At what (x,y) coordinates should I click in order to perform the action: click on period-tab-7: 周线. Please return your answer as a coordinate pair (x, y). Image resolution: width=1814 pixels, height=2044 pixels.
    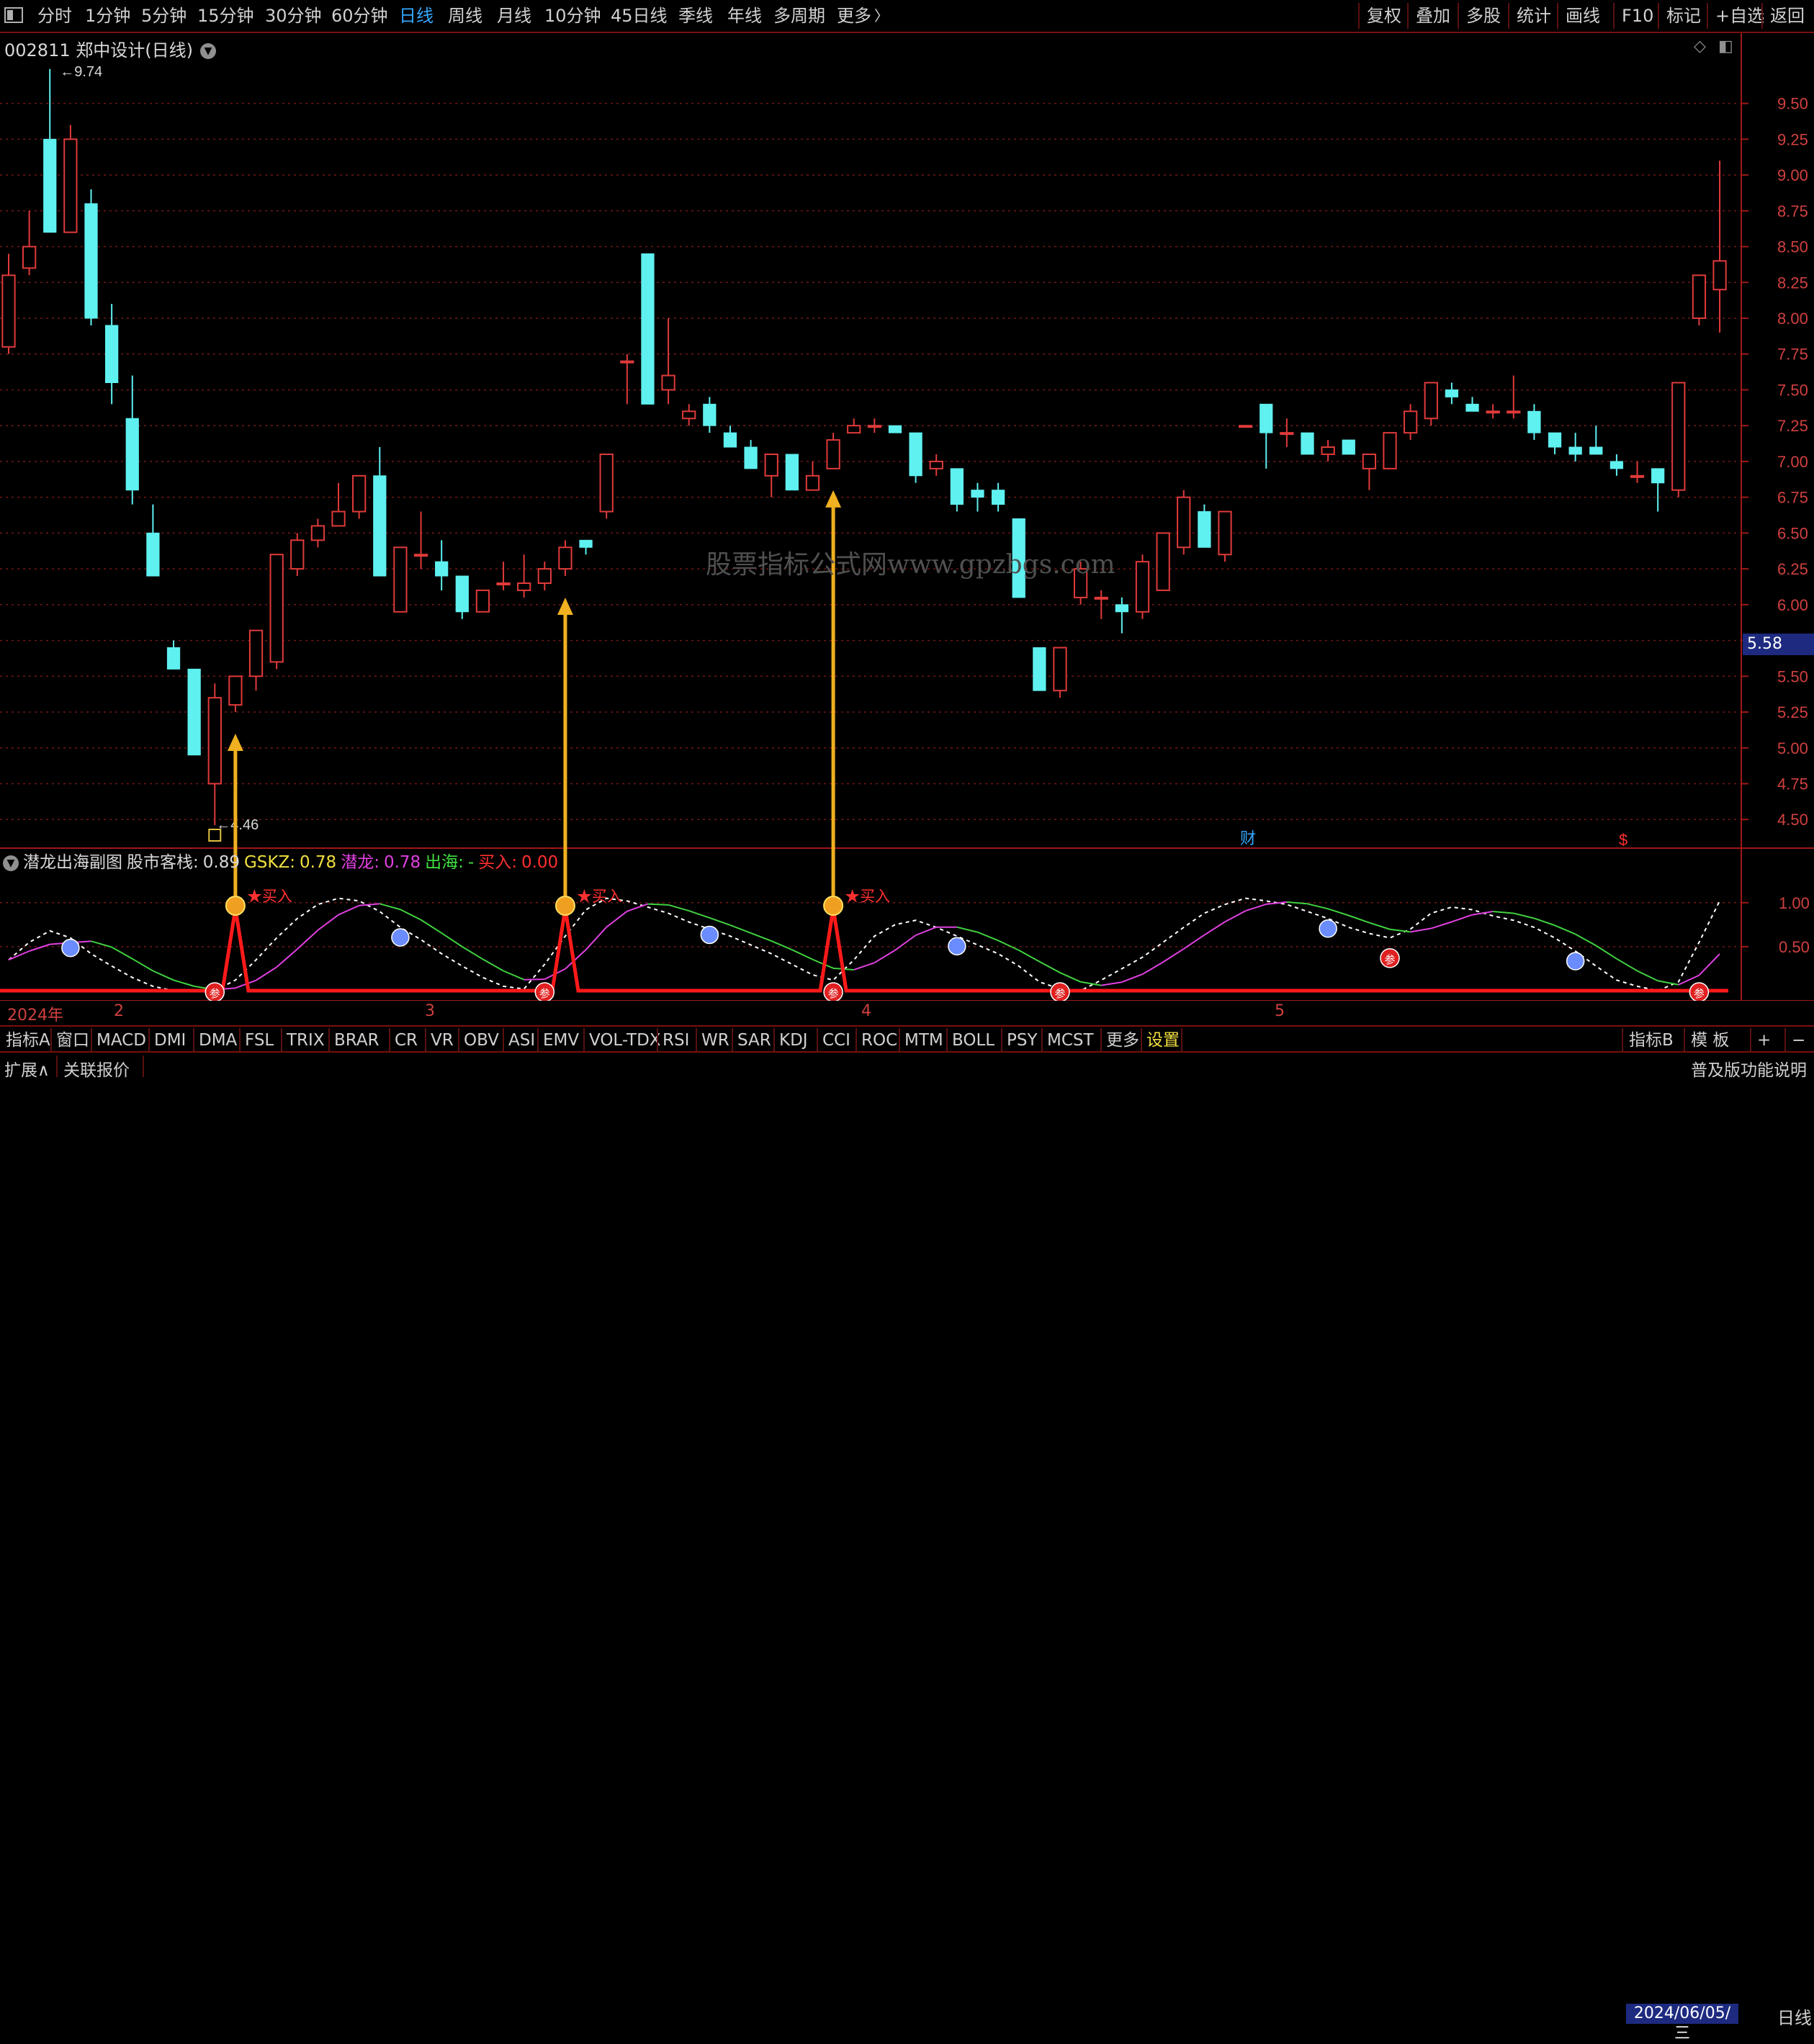
    Looking at the image, I should click on (465, 15).